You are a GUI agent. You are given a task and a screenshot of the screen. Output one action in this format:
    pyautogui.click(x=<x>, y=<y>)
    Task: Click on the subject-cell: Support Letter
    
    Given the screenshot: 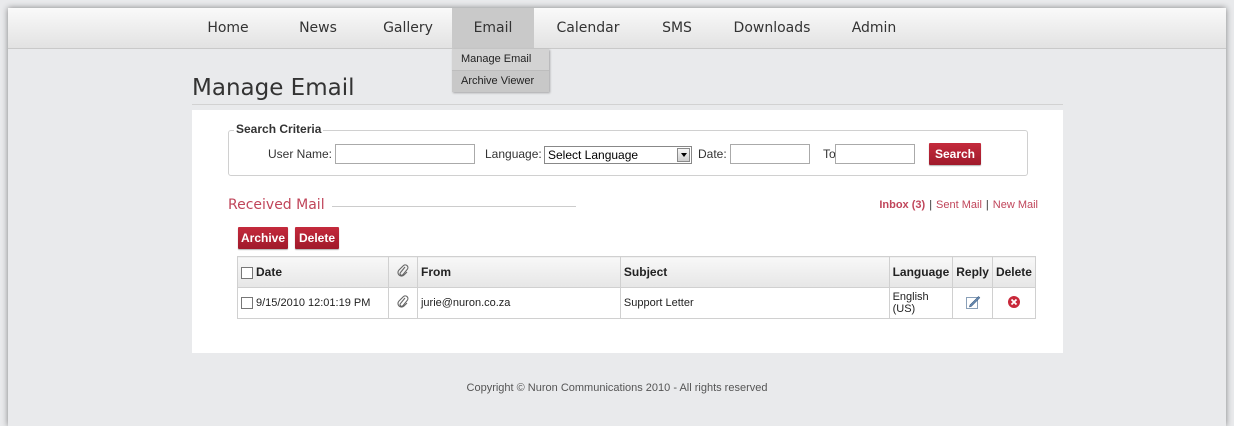 What is the action you would take?
    pyautogui.click(x=754, y=303)
    